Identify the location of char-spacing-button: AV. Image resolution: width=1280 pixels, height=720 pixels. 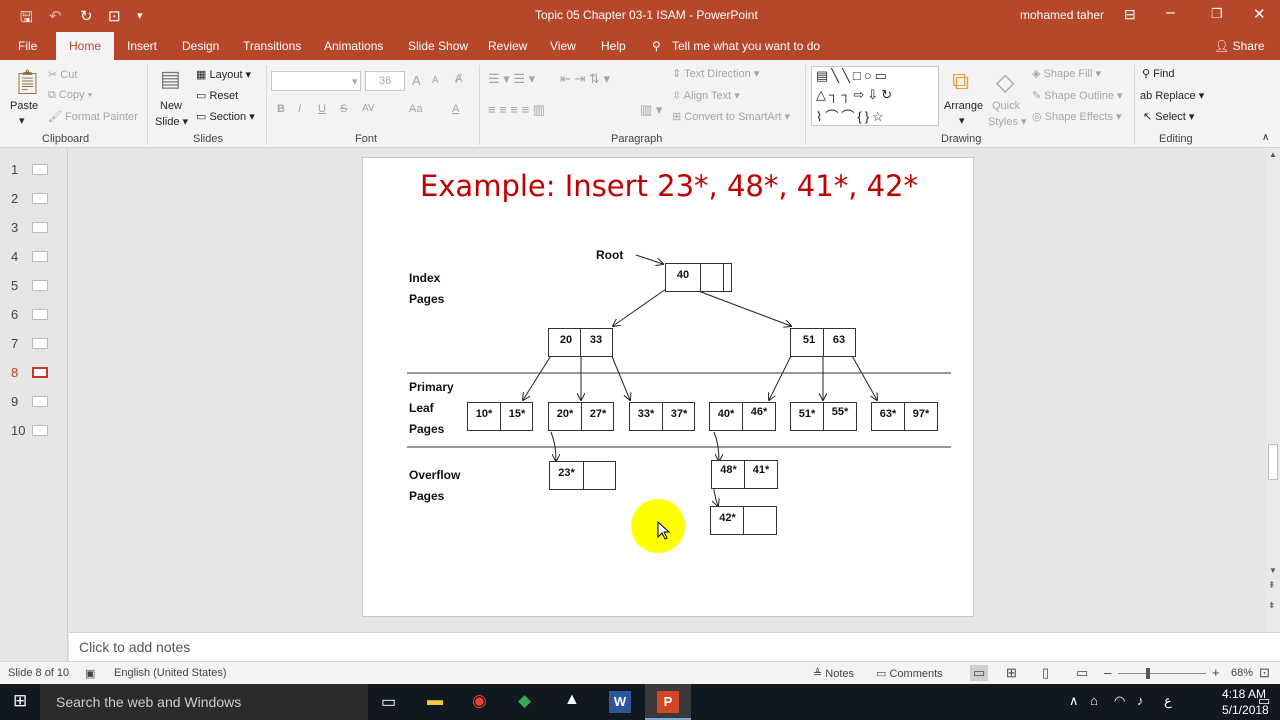
(368, 108).